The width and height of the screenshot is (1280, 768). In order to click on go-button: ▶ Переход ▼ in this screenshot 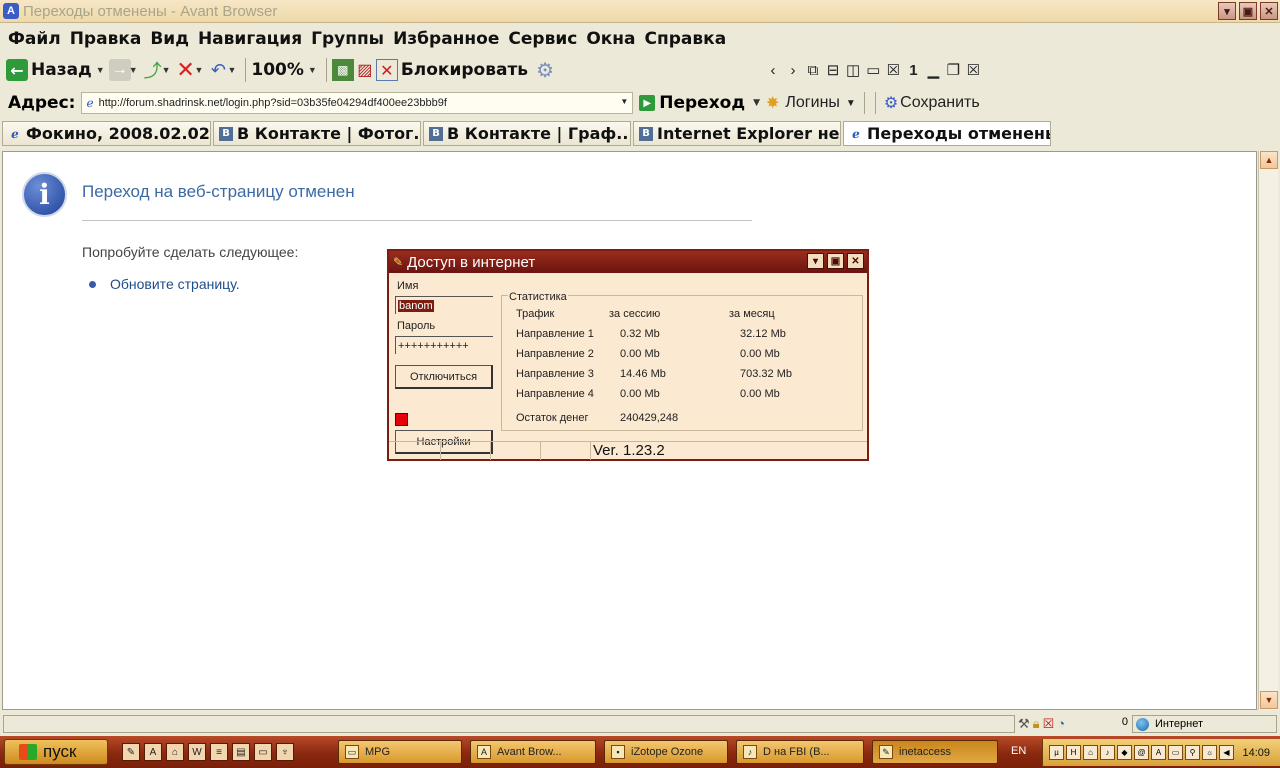, I will do `click(701, 103)`.